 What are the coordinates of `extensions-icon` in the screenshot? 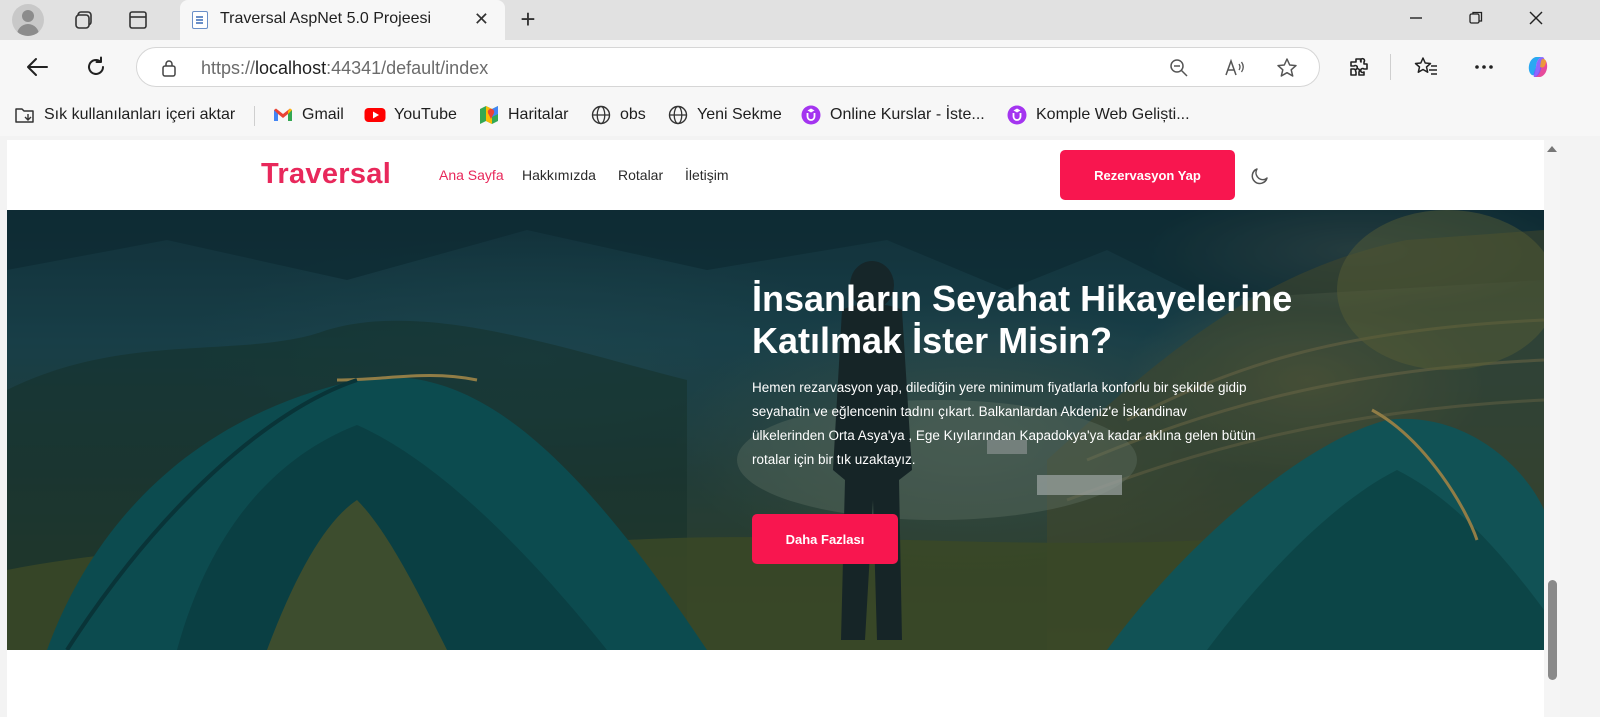 It's located at (1359, 67).